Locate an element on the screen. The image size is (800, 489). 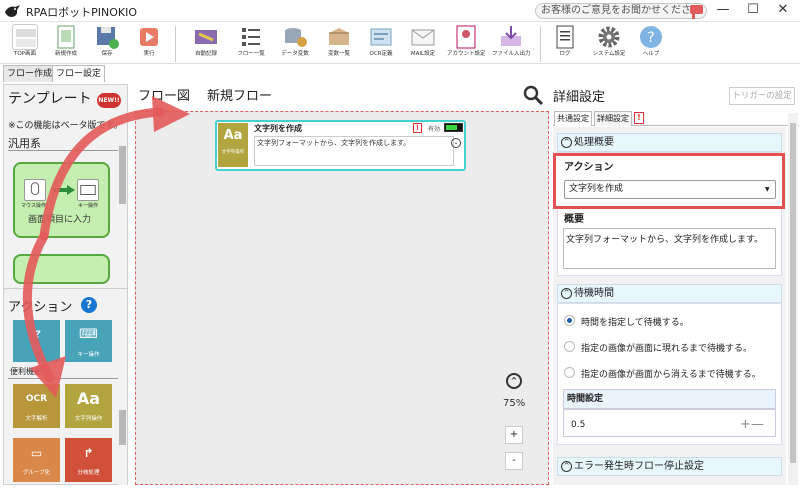
chevron-down-icon: ⌄ is located at coordinates (456, 143).